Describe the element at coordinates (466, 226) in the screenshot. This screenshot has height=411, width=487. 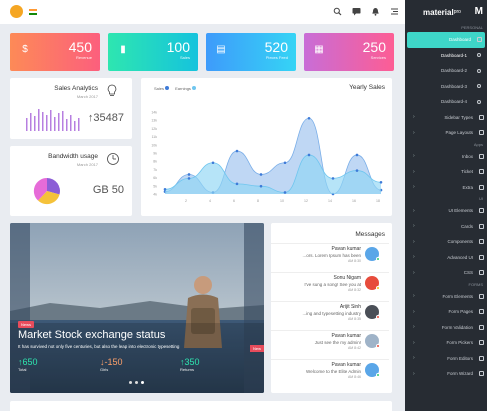
I see `sidebar-item-label: Cards` at that location.